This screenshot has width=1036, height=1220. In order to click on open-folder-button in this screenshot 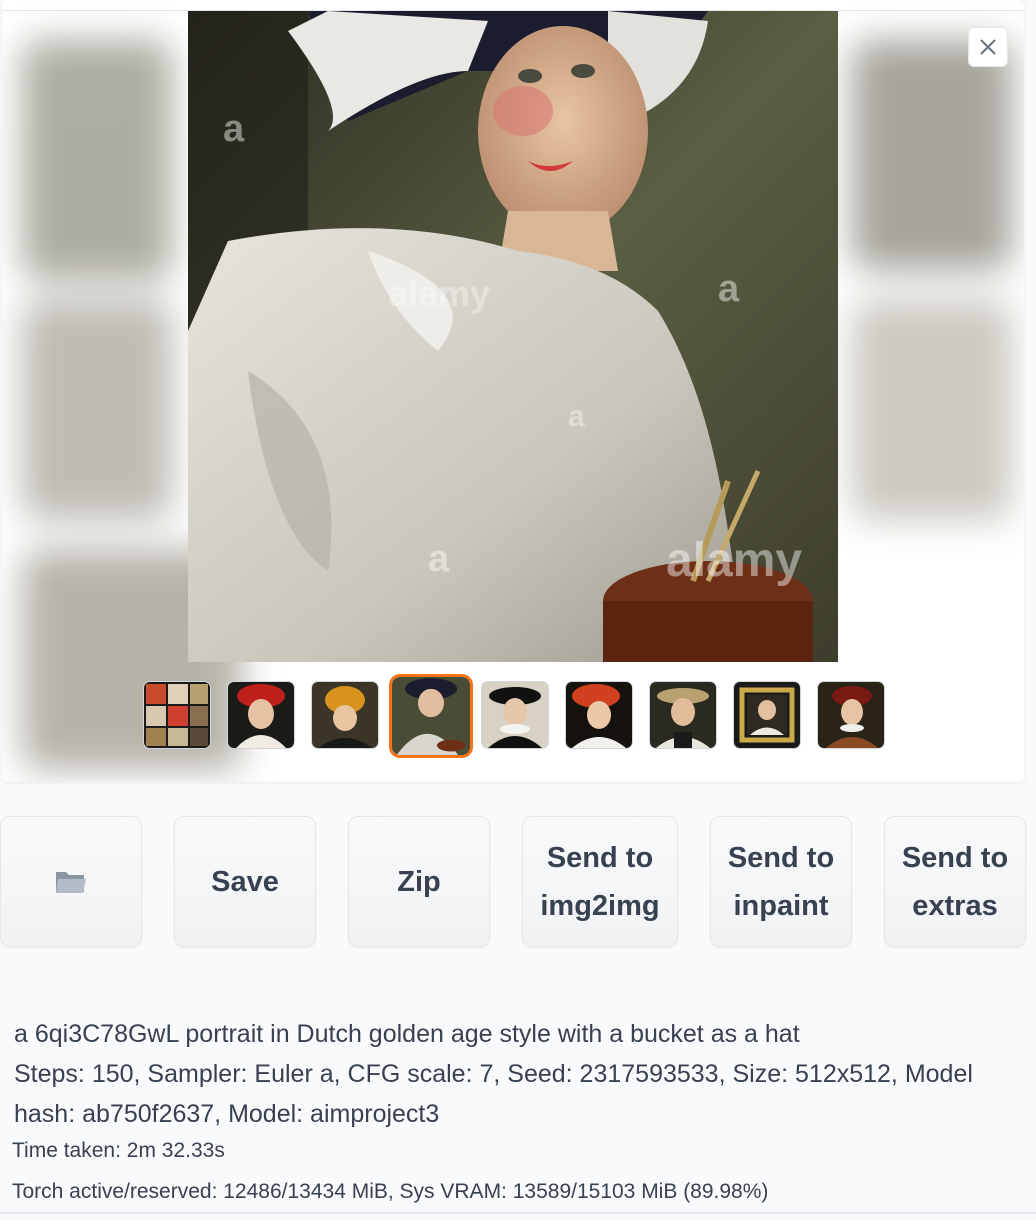, I will do `click(71, 881)`.